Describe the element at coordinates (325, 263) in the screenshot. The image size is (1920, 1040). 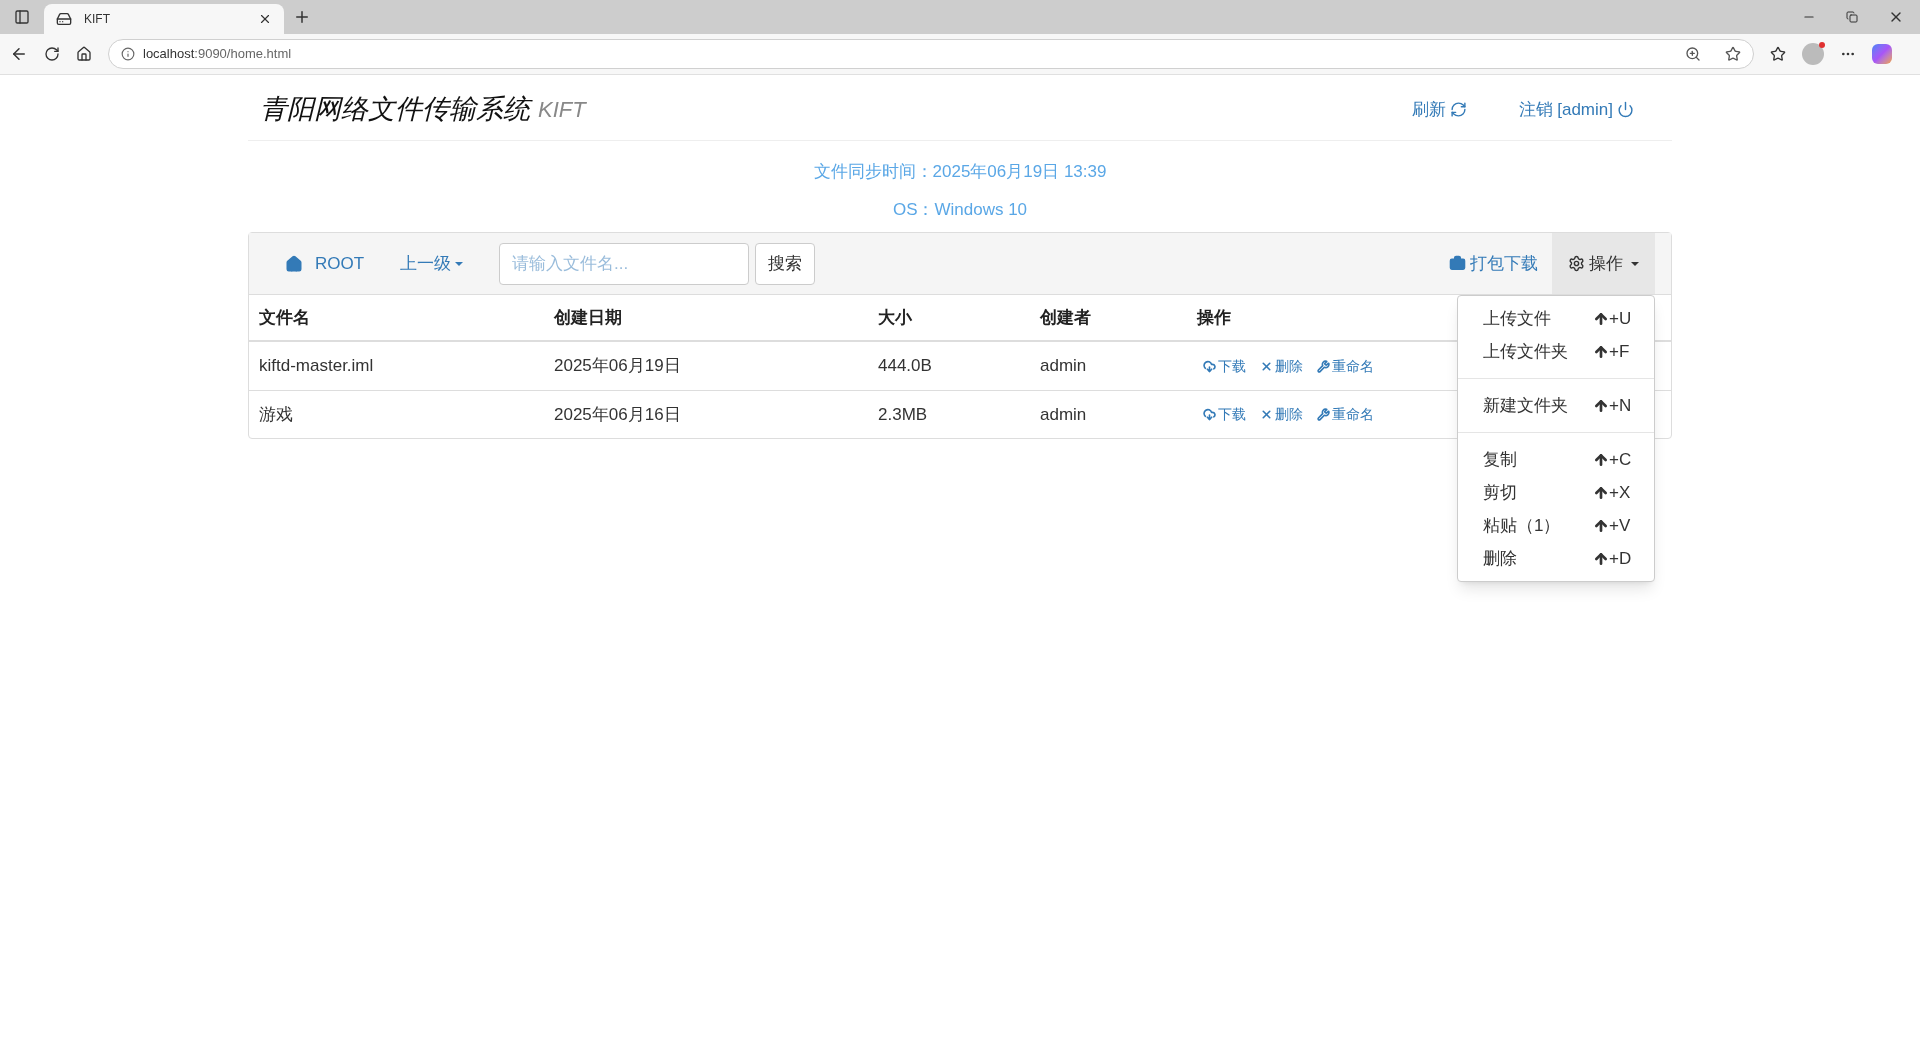
I see `root-link: ROOT` at that location.